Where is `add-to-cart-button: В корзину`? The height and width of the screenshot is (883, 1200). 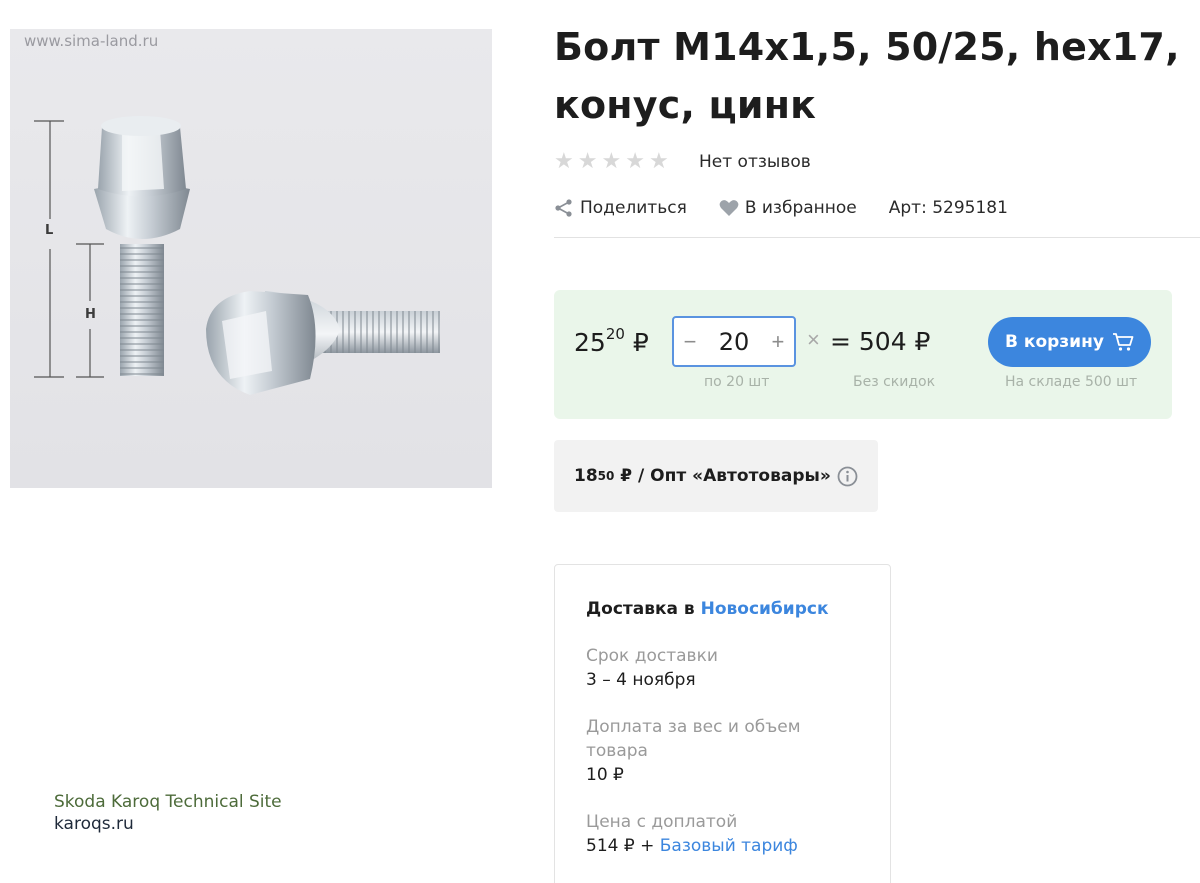 add-to-cart-button: В корзину is located at coordinates (1069, 342).